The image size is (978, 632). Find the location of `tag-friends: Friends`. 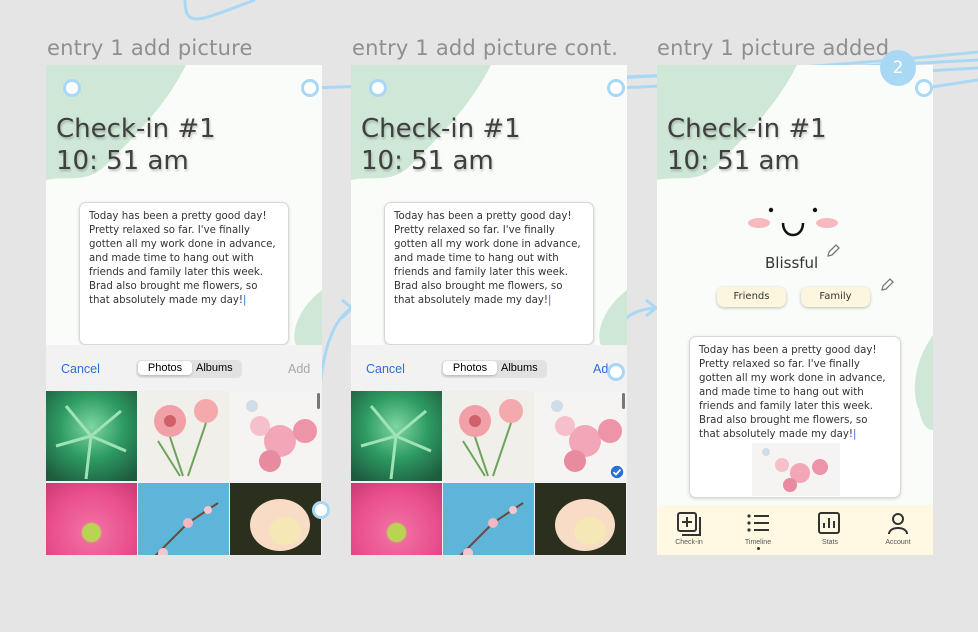

tag-friends: Friends is located at coordinates (751, 297).